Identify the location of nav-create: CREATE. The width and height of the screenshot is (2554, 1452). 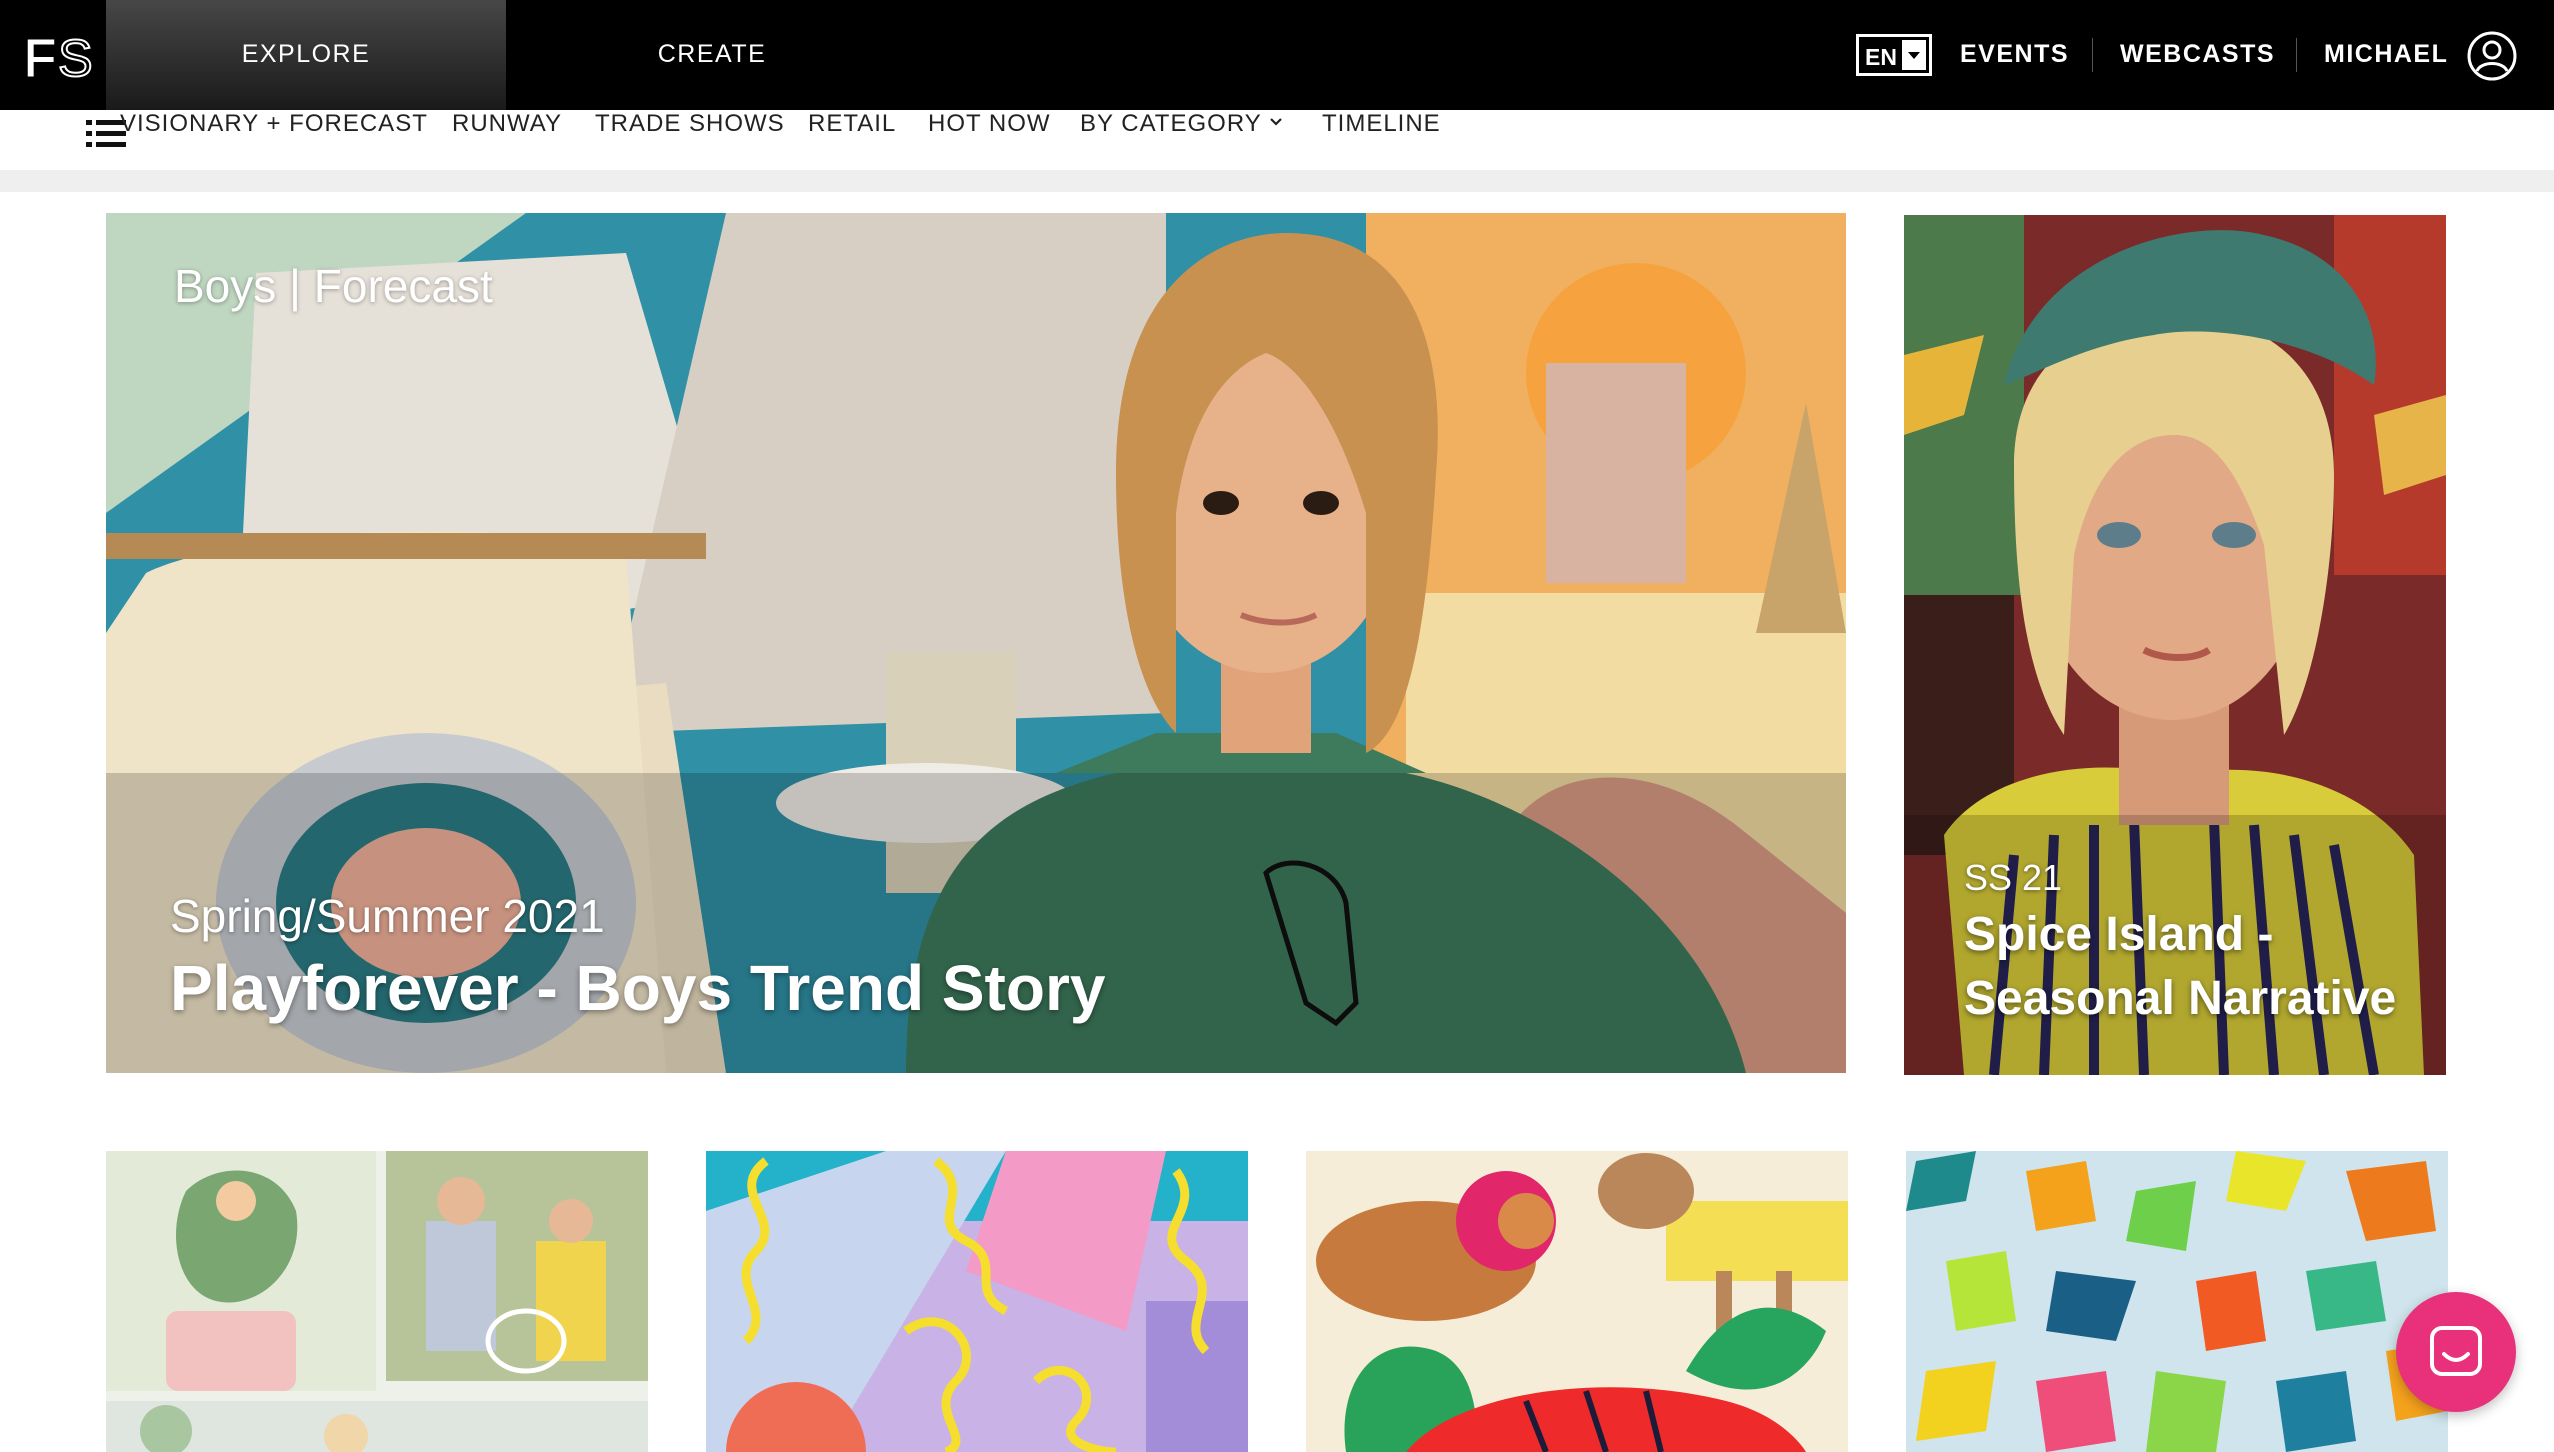
(712, 54).